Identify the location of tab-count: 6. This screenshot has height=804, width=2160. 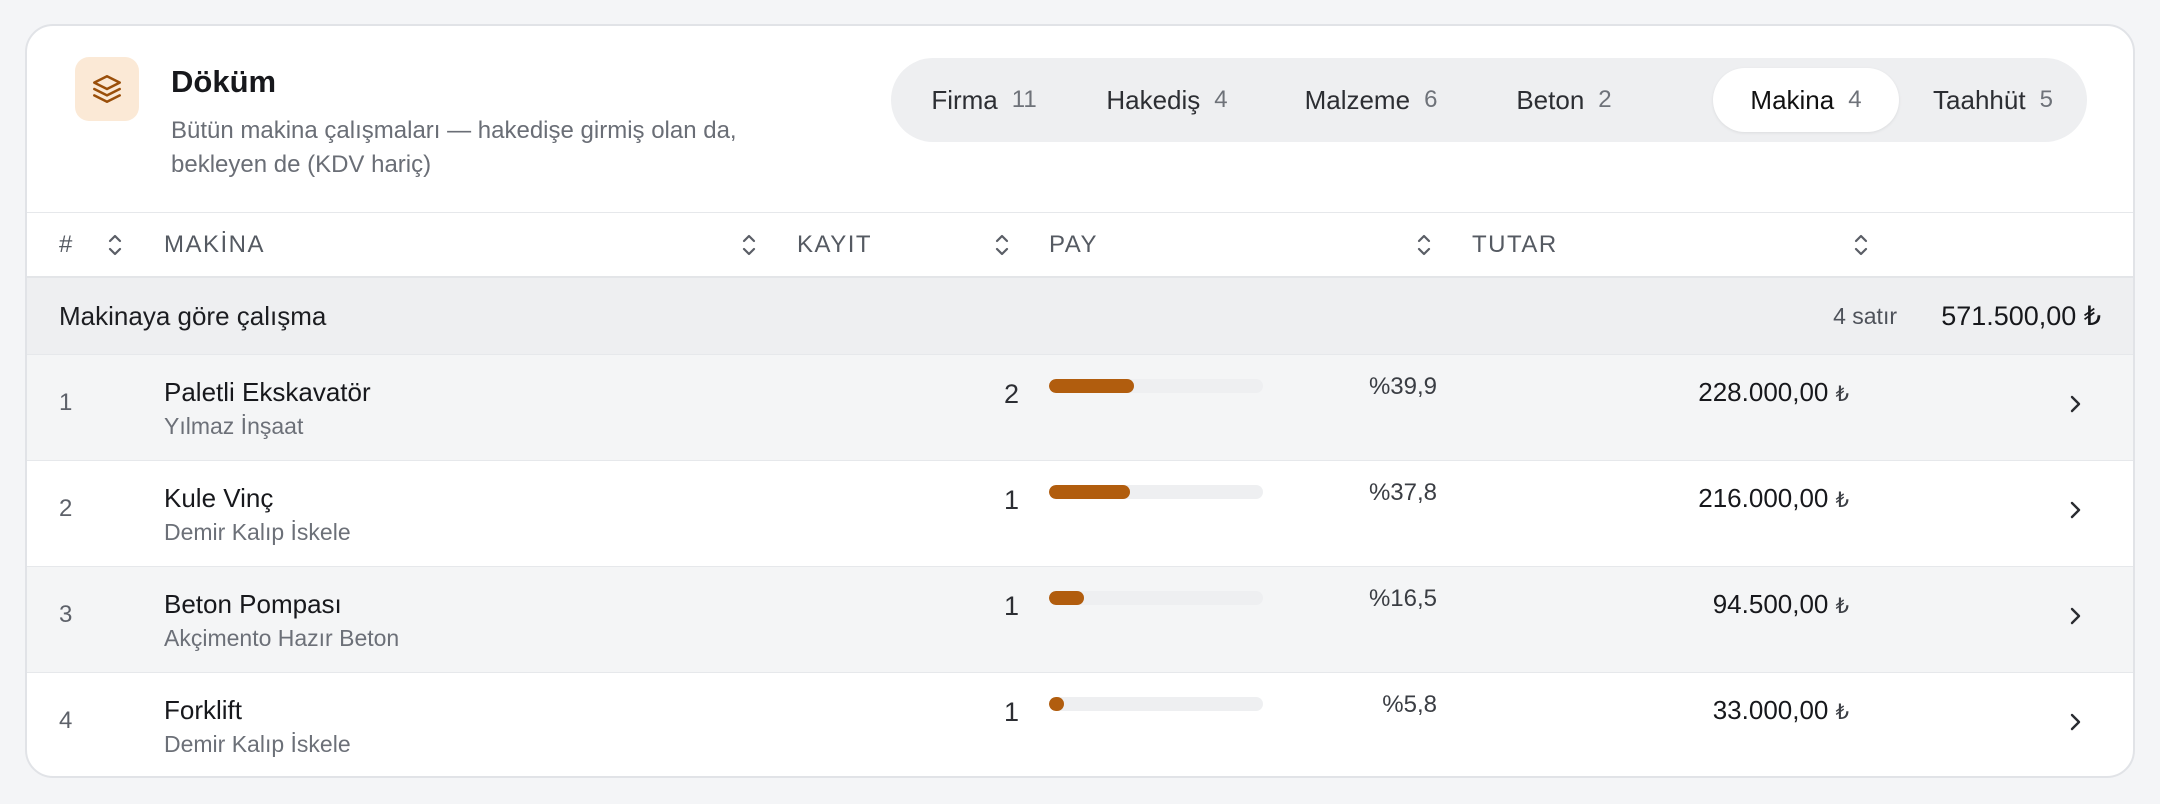
(1431, 99).